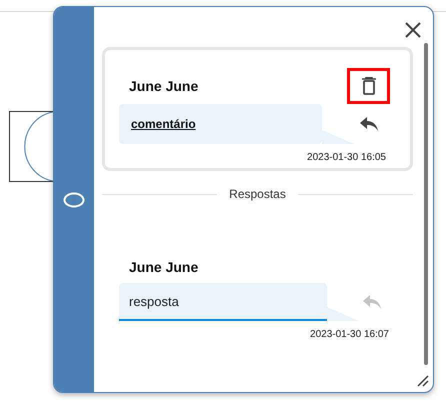  Describe the element at coordinates (257, 194) in the screenshot. I see `replies-heading: Respostas` at that location.